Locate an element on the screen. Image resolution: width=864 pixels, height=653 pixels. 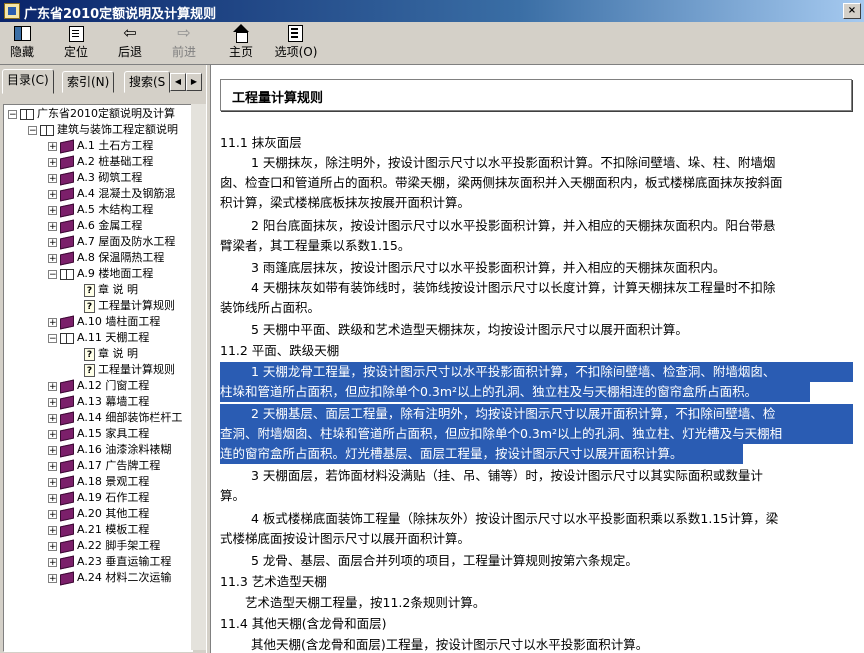
paragraph-line: 5 天棚中平面、跌级和艺术造型天棚抹灰，均按设计图示尺寸以展开面积计算。 is located at coordinates (469, 329).